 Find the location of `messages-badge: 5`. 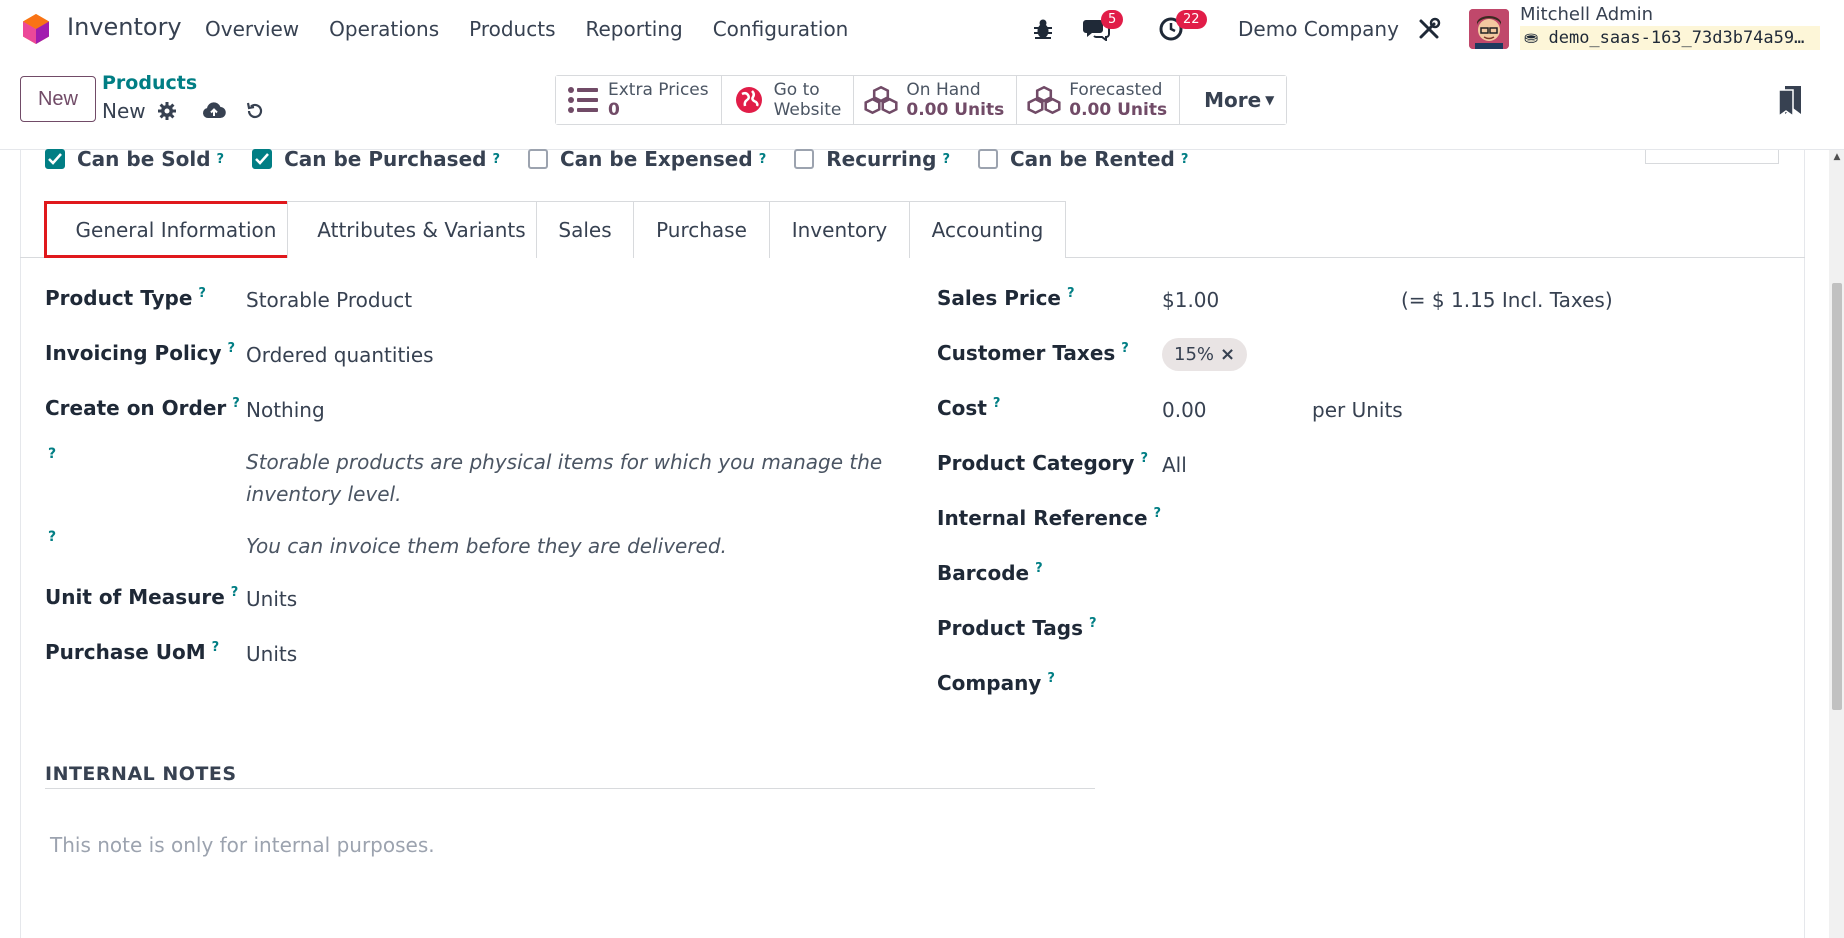

messages-badge: 5 is located at coordinates (1112, 19).